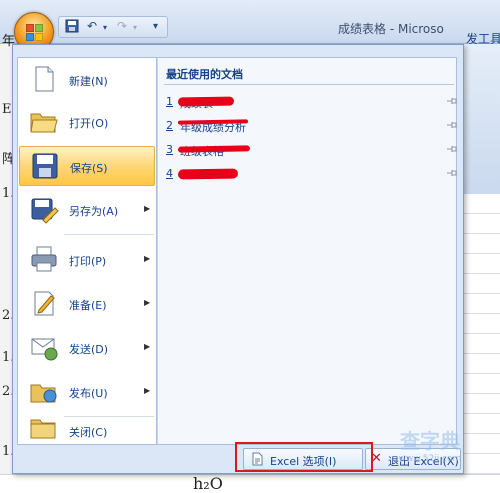 The image size is (500, 493). Describe the element at coordinates (257, 459) in the screenshot. I see `options-document-icon` at that location.